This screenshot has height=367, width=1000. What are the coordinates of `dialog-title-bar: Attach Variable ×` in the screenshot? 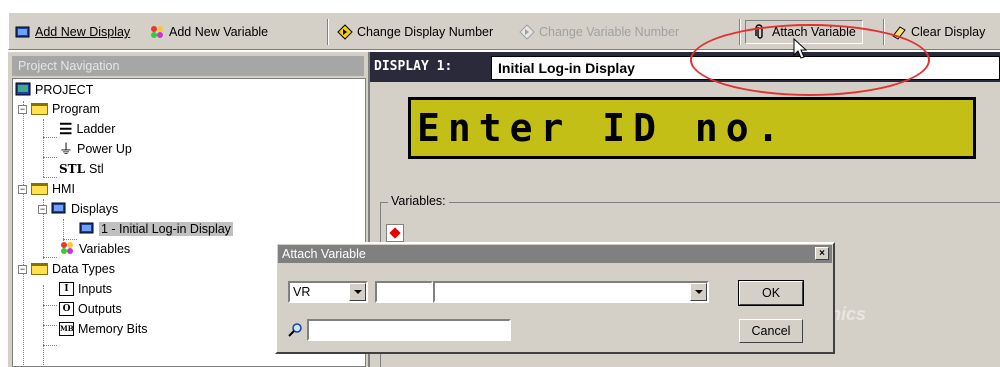 It's located at (555, 254).